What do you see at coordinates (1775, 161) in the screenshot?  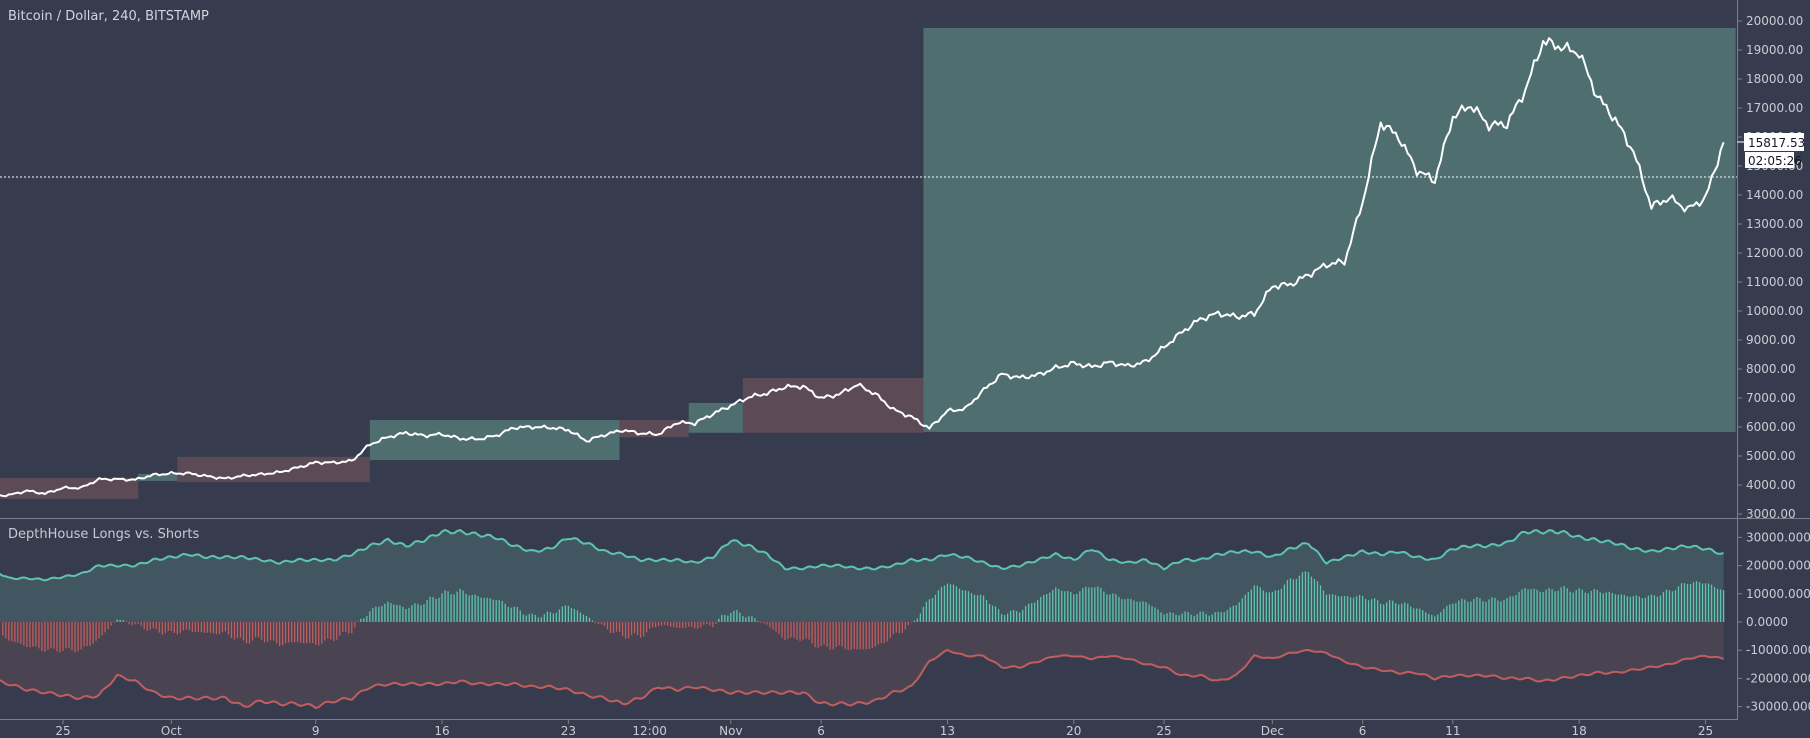 I see `bar-countdown: 02:05:26` at bounding box center [1775, 161].